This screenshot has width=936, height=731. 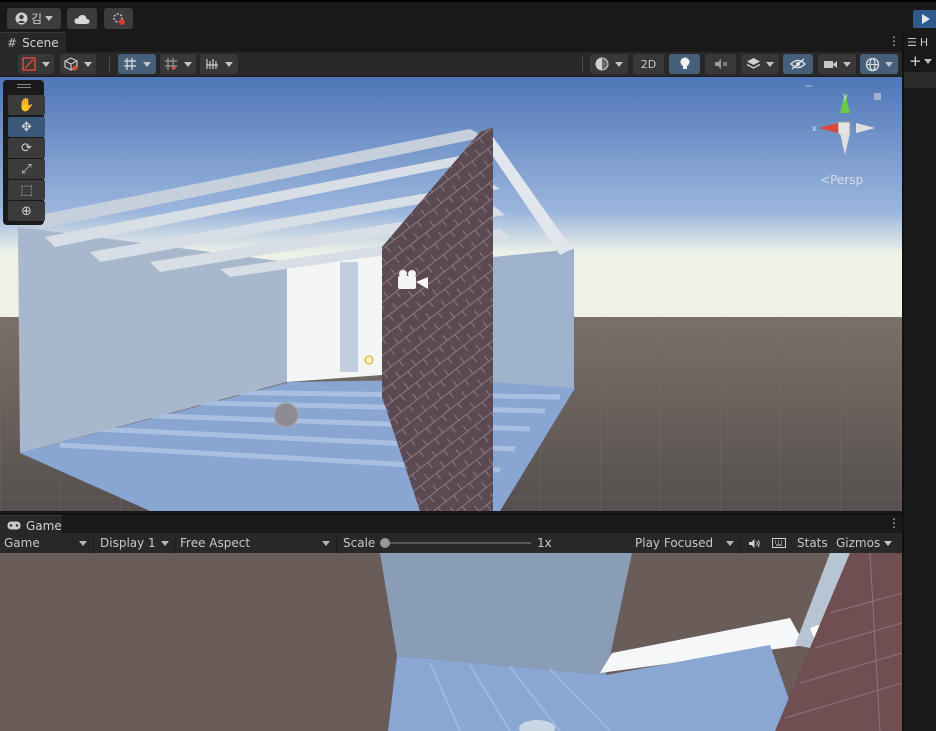 I want to click on effects-dropdown, so click(x=760, y=64).